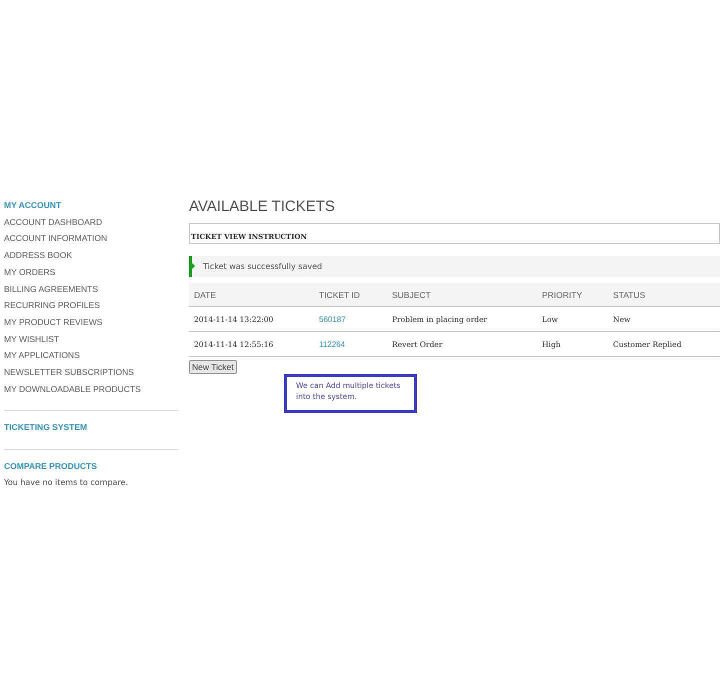 This screenshot has width=725, height=680. I want to click on sidebar-heading: COMPARE PRODUCTS, so click(51, 467).